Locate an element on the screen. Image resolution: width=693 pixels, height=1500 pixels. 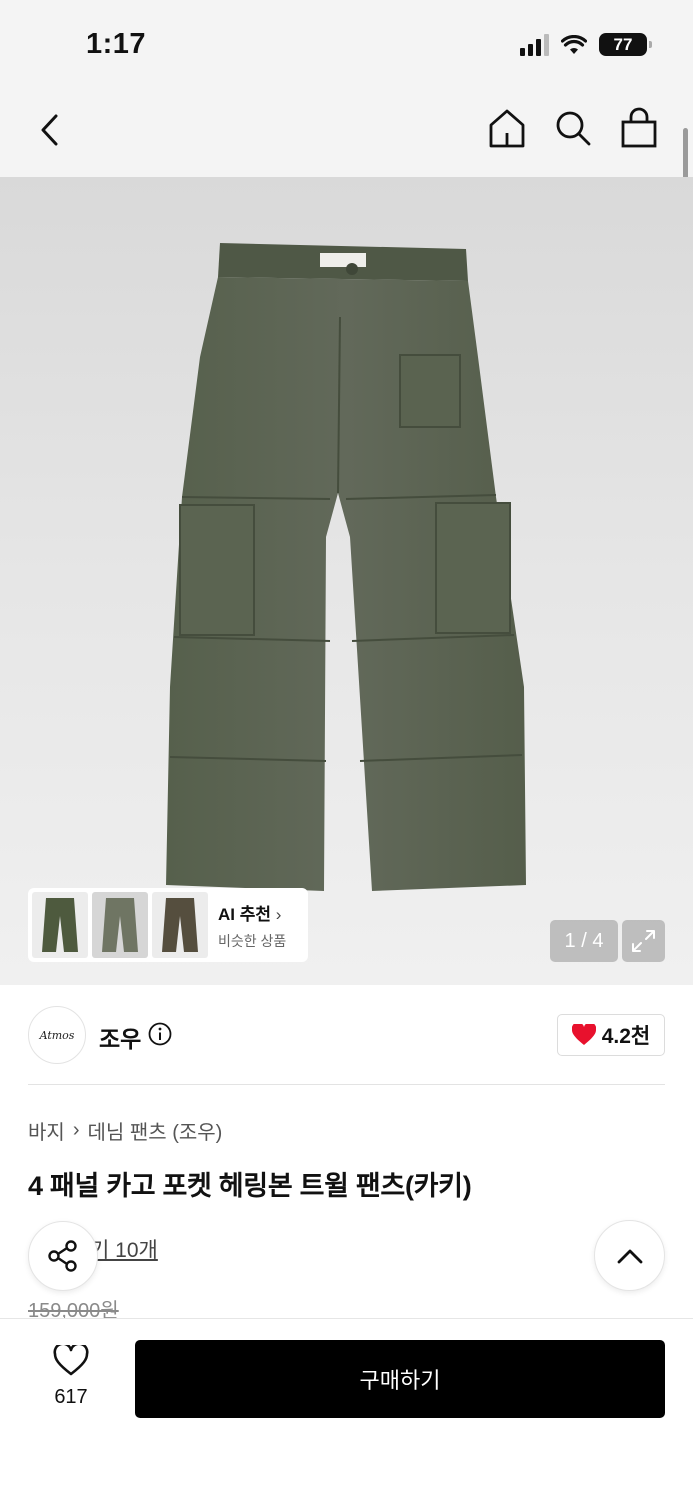
ai-recommend-title: AI 추천 › is located at coordinates (252, 912).